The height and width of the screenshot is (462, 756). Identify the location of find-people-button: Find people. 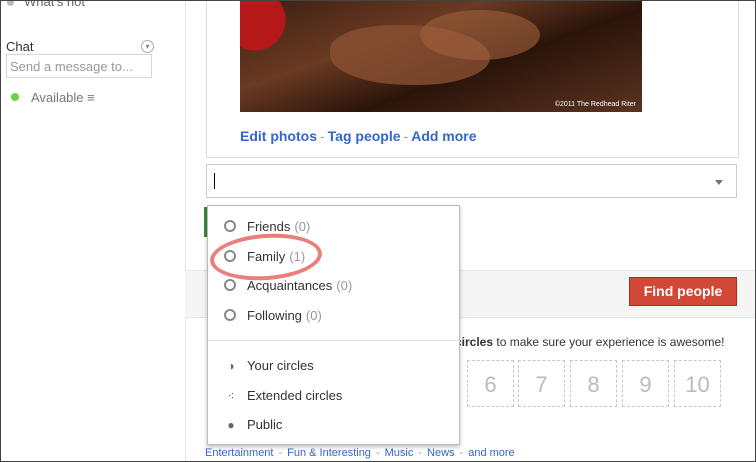
(683, 291).